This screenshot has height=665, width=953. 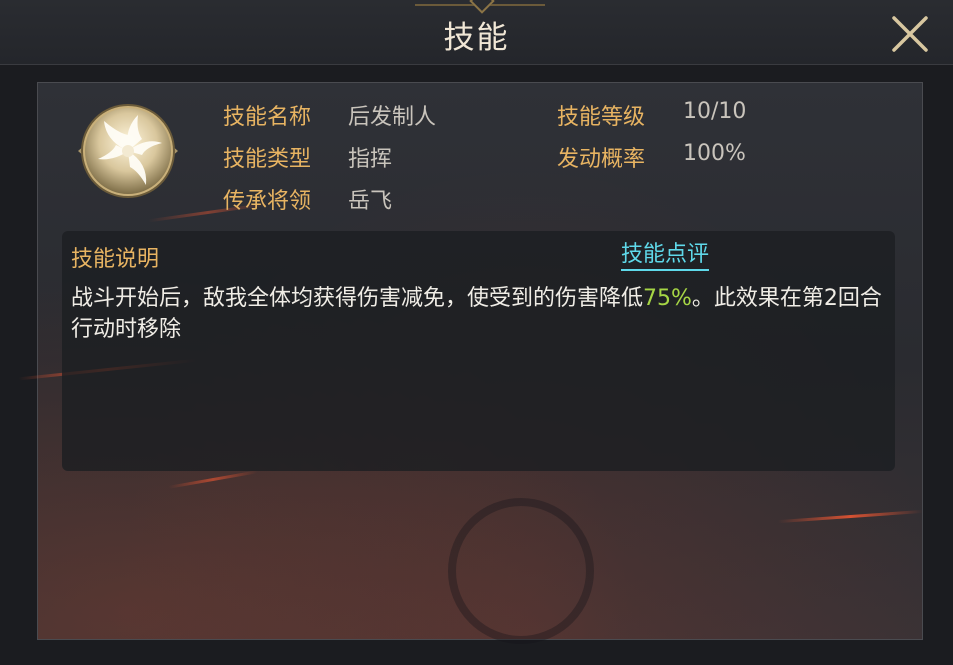 What do you see at coordinates (521, 571) in the screenshot?
I see `background-wheel` at bounding box center [521, 571].